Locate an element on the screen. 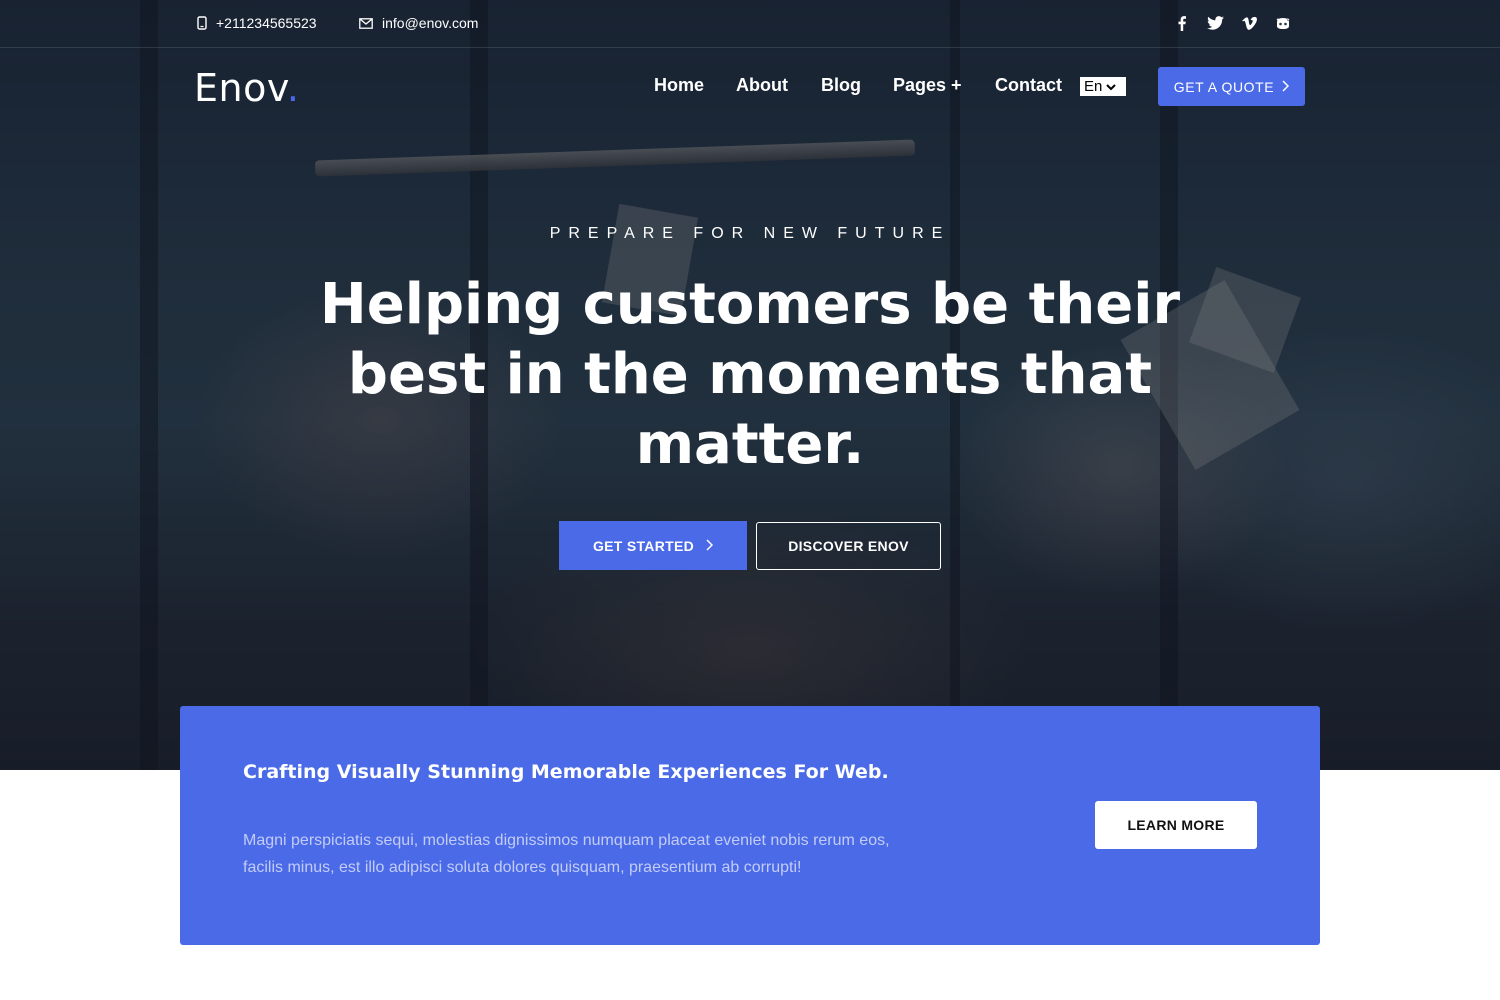 Image resolution: width=1500 pixels, height=1000 pixels. get-a-quote-button: GET A QUOTE is located at coordinates (1231, 86).